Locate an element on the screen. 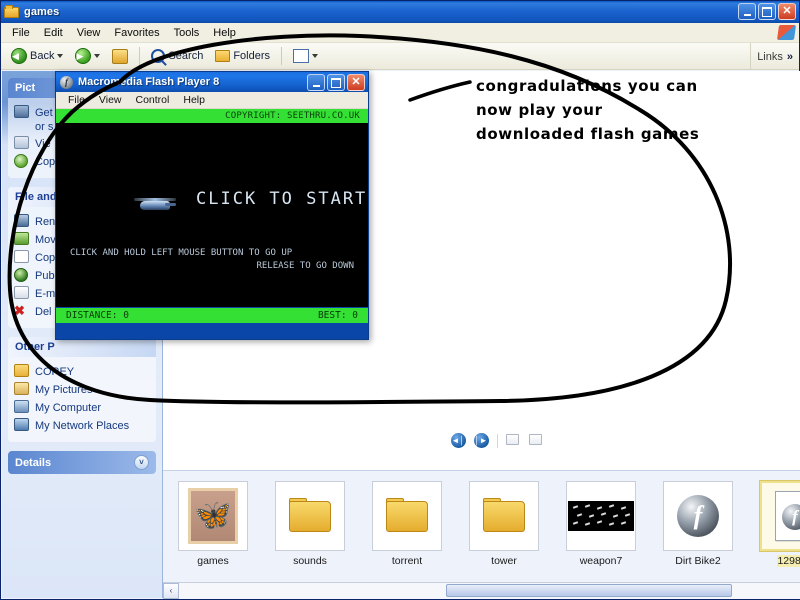 The width and height of the screenshot is (800, 600). flash-menu-control: Control is located at coordinates (153, 100).